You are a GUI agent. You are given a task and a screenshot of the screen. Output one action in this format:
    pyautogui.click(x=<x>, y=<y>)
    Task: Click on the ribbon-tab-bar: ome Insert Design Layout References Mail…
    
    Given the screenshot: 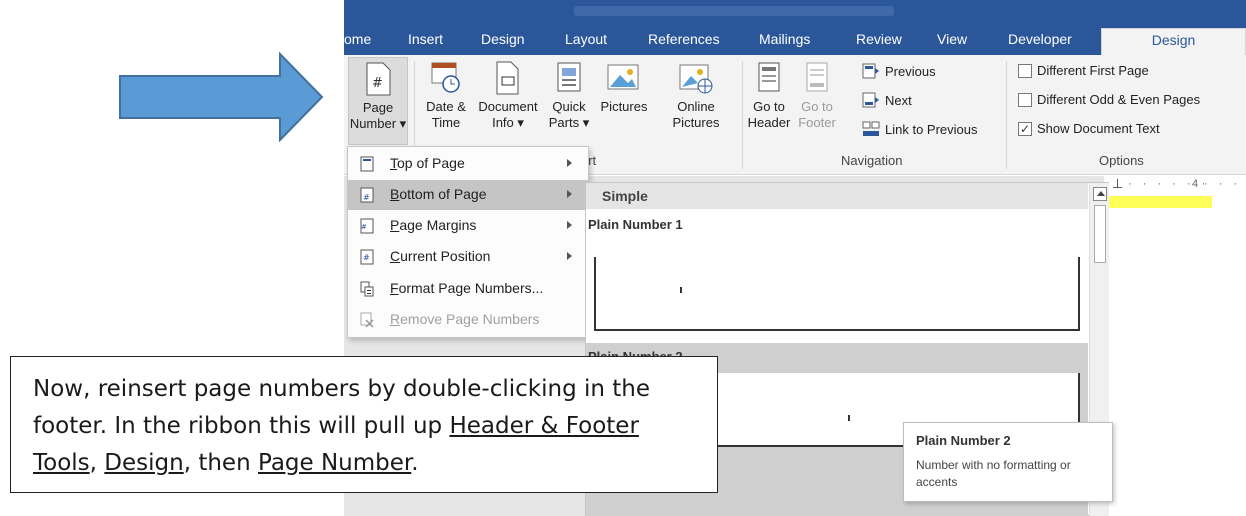 What is the action you would take?
    pyautogui.click(x=795, y=28)
    